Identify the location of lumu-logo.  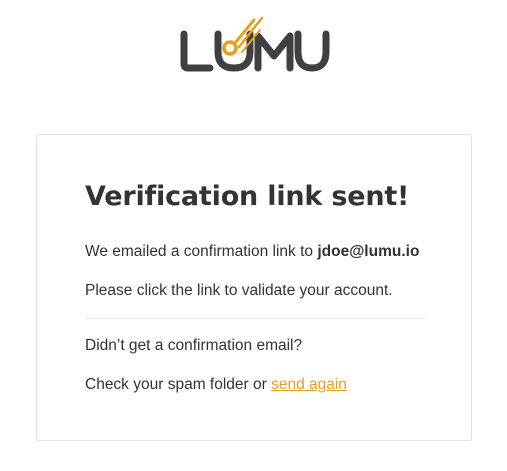
(255, 44).